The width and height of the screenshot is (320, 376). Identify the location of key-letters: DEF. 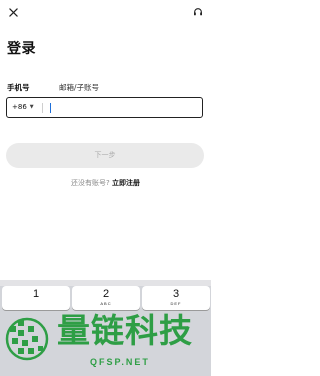
(176, 303).